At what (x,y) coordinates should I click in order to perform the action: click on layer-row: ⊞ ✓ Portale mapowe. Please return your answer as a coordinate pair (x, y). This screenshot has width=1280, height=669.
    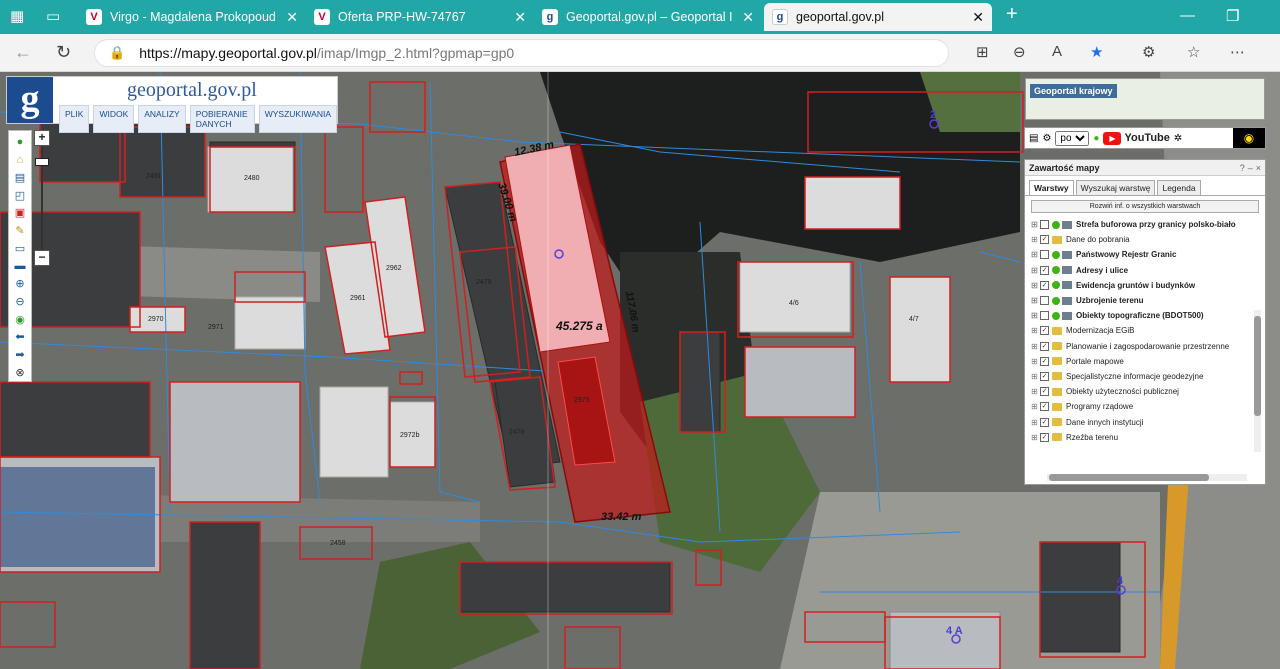
    Looking at the image, I should click on (1145, 361).